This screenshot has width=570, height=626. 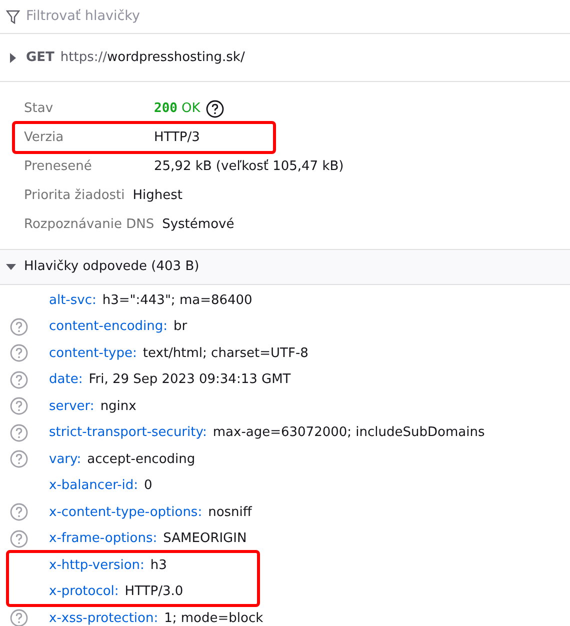 I want to click on header-value: br, so click(x=181, y=327).